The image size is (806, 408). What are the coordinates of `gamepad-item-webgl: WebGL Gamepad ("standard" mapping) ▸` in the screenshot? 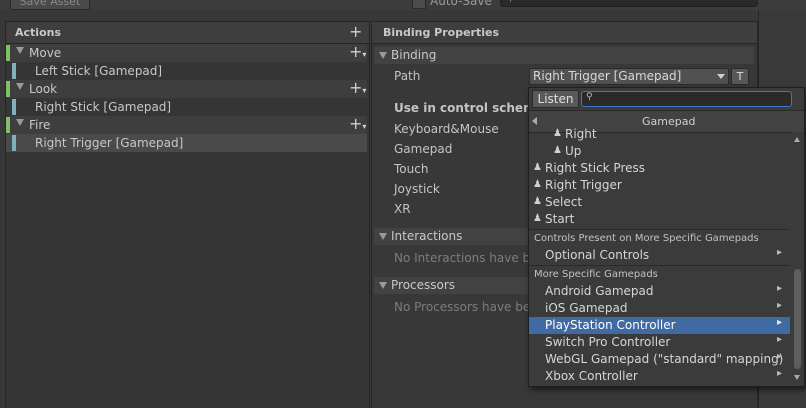 It's located at (659, 359).